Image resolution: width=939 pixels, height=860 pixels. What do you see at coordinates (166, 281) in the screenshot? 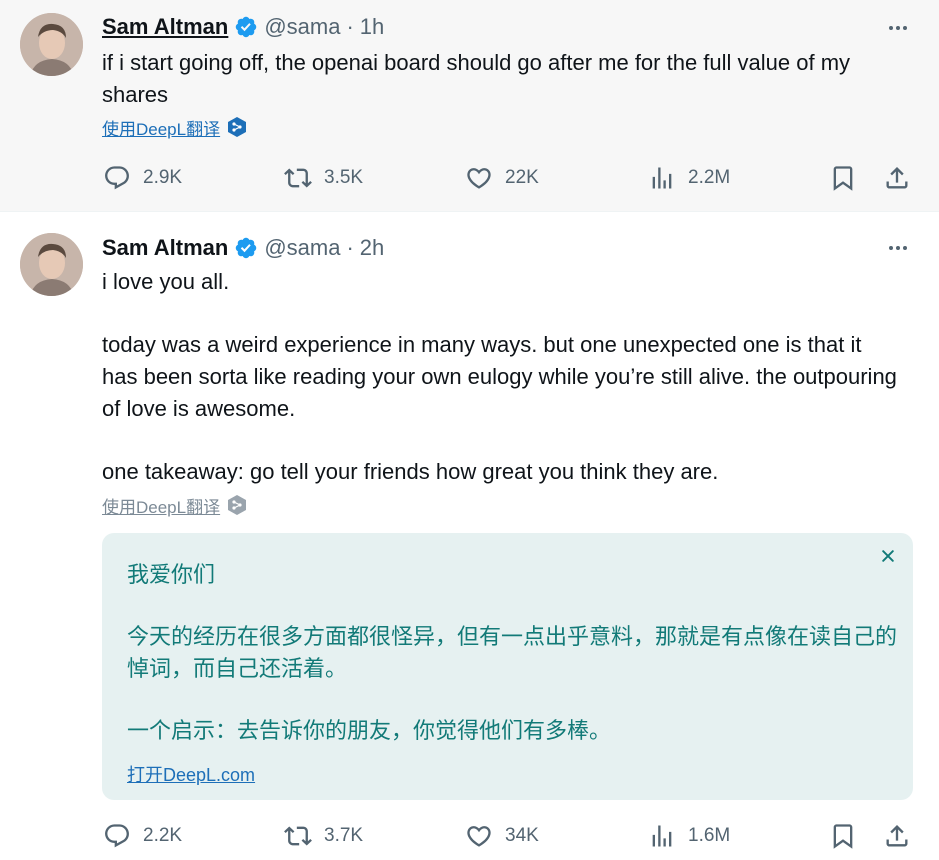
I see `tweet-paragraph: i love you all.` at bounding box center [166, 281].